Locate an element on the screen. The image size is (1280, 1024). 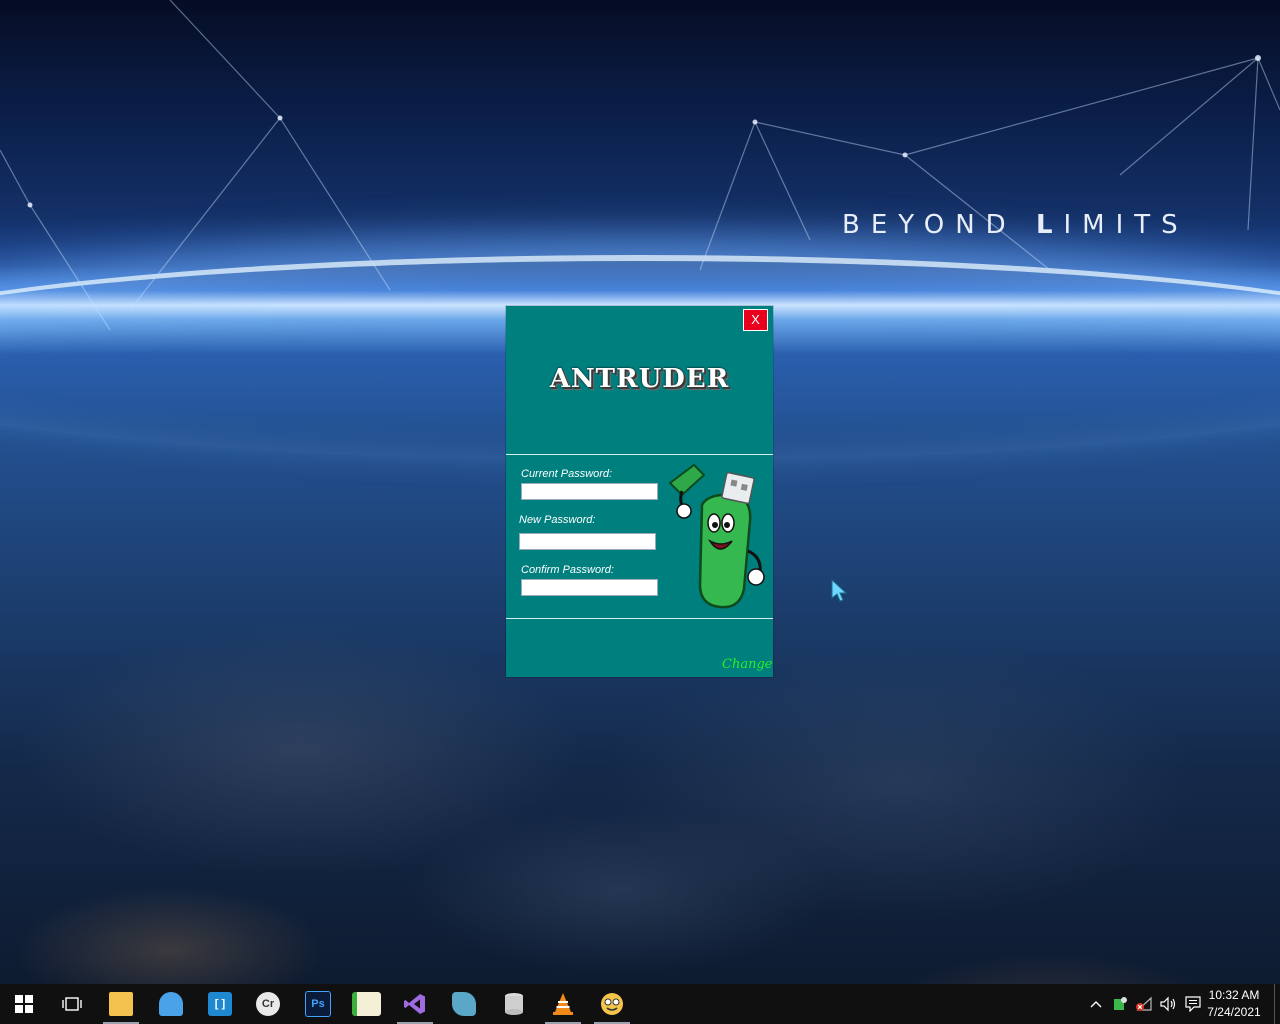
taskbar-app-bracket: [ ] is located at coordinates (220, 1004).